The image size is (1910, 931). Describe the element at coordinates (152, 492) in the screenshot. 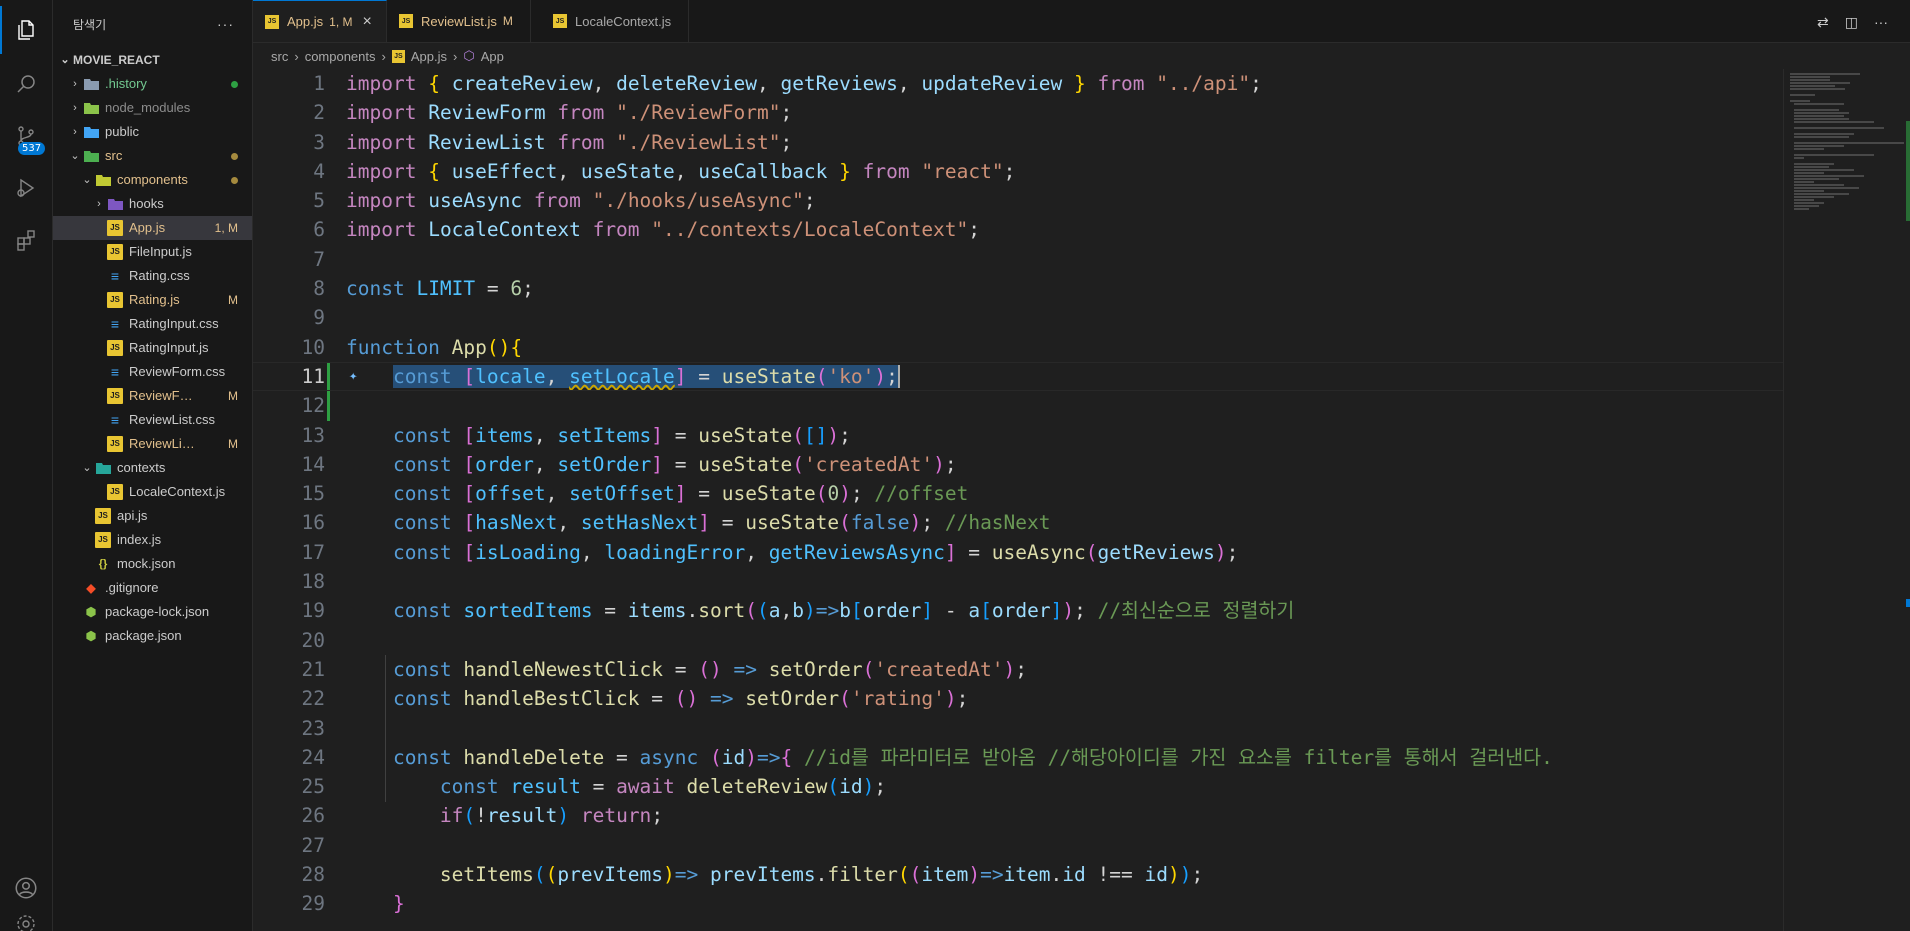

I see `tree-item: JS LocaleContext.js` at that location.